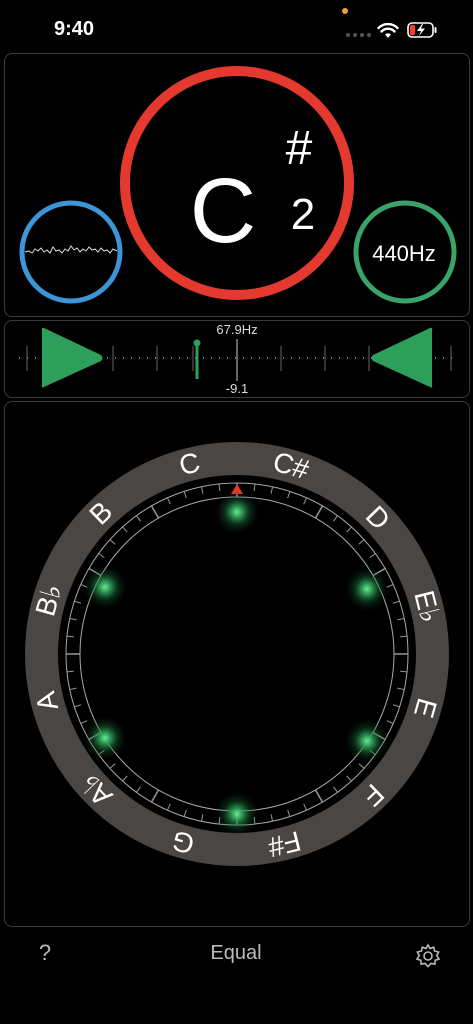 The image size is (473, 1024). Describe the element at coordinates (402, 357) in the screenshot. I see `flat-arrow-icon` at that location.